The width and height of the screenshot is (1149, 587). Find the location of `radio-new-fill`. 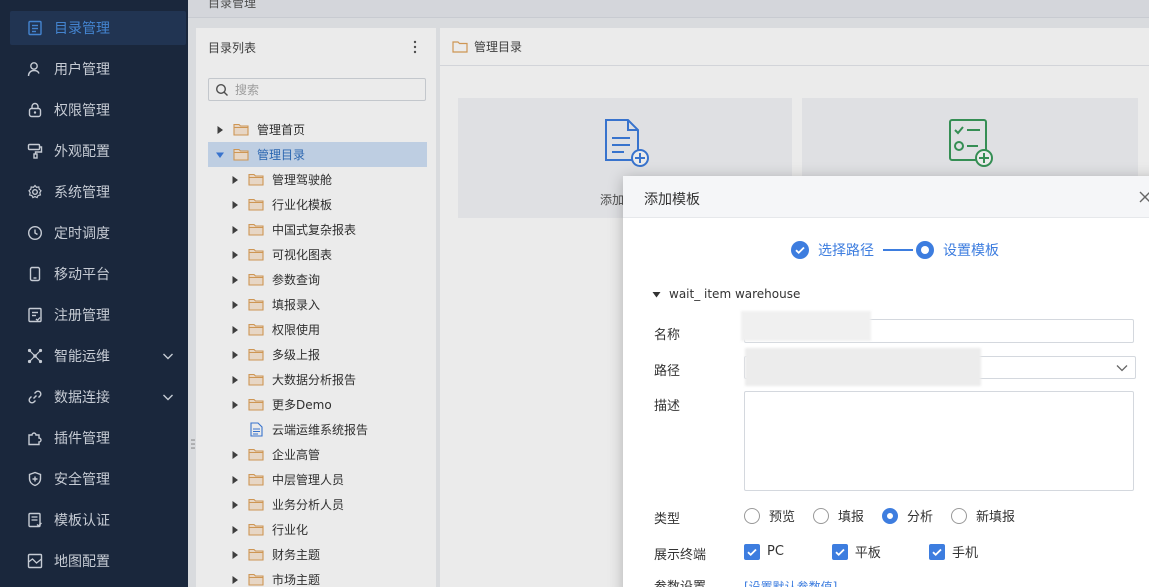

radio-new-fill is located at coordinates (959, 515).